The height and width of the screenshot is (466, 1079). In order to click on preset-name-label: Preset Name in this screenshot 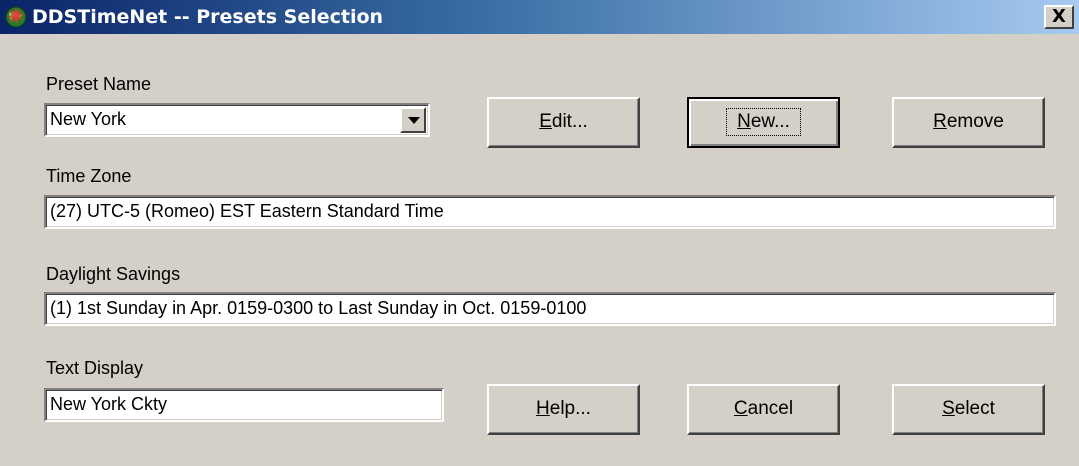, I will do `click(99, 84)`.